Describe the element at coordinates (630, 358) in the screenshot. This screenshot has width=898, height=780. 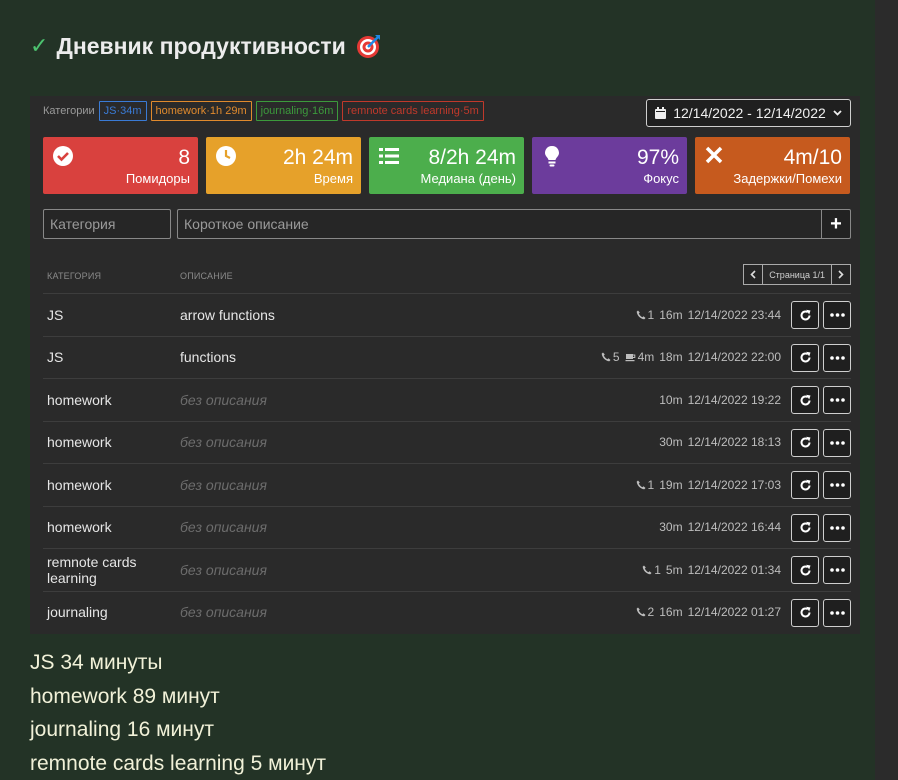
I see `coffee-icon` at that location.